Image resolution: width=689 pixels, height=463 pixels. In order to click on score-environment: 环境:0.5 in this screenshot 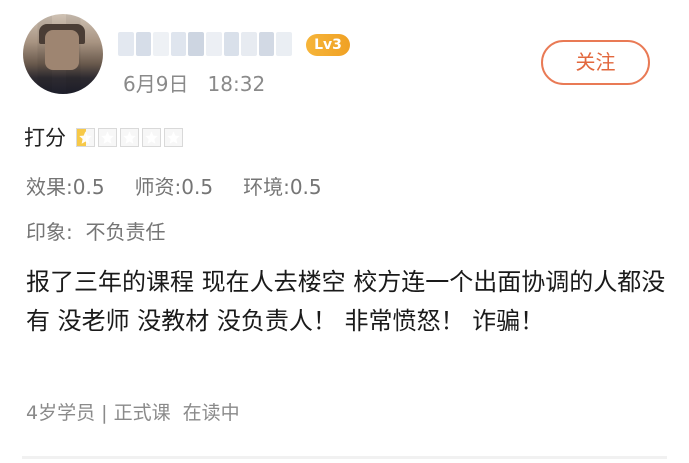, I will do `click(282, 187)`.